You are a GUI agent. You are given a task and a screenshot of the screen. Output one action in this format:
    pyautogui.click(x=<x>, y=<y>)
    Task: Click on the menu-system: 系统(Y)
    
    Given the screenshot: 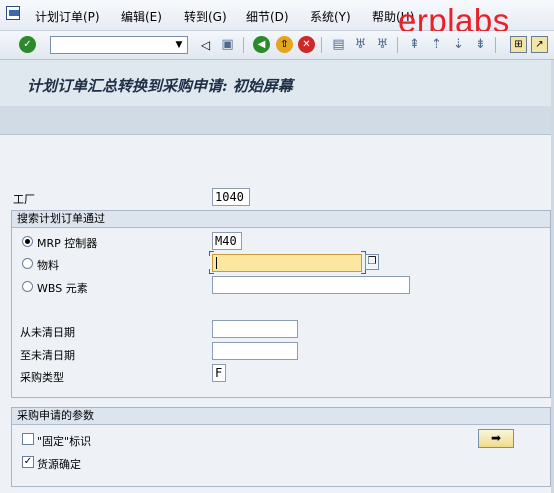 What is the action you would take?
    pyautogui.click(x=330, y=16)
    